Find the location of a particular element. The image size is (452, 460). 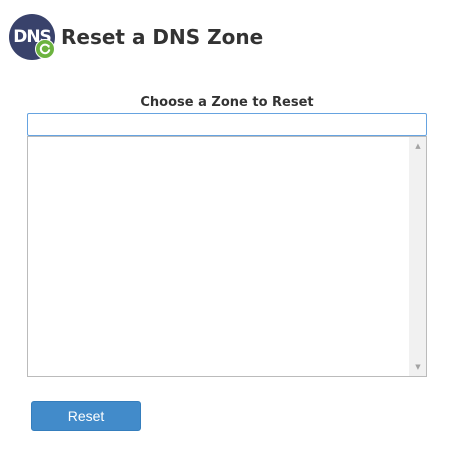

reset-button: Reset is located at coordinates (86, 416).